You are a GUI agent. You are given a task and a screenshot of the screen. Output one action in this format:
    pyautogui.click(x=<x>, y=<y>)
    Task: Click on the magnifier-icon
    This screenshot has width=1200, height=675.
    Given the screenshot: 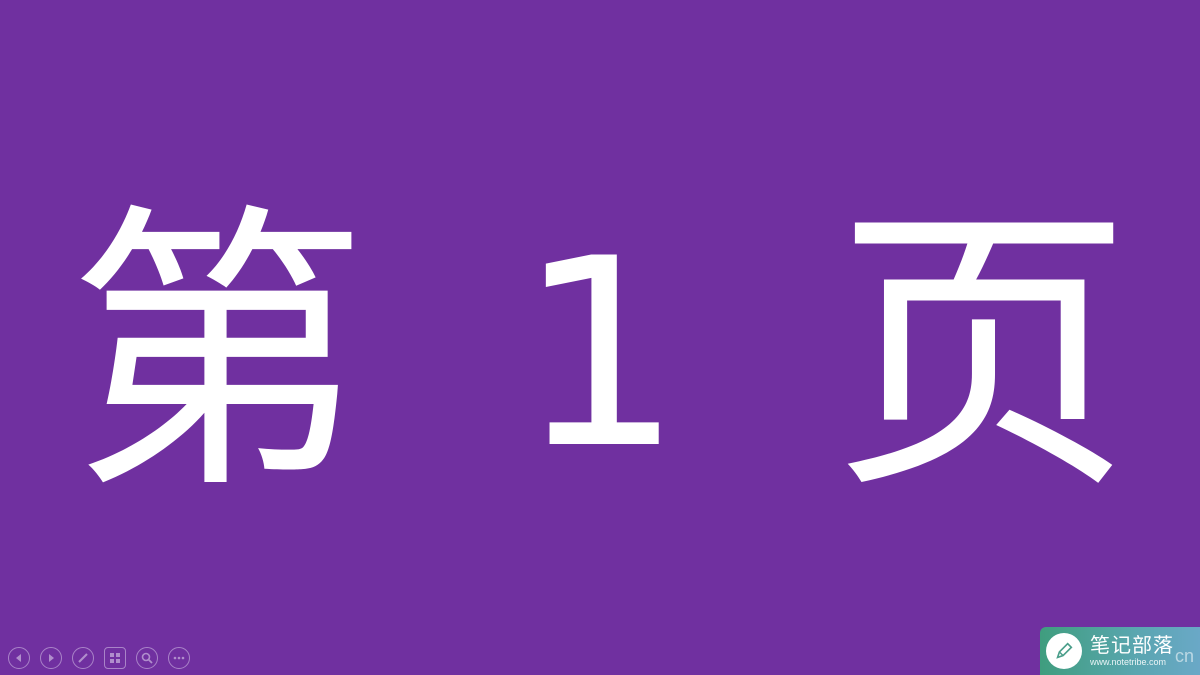 What is the action you would take?
    pyautogui.click(x=147, y=658)
    